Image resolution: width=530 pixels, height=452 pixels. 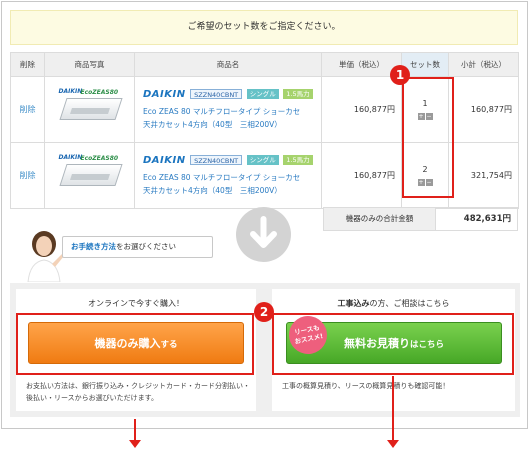 What do you see at coordinates (135, 344) in the screenshot?
I see `buy-highlight-box` at bounding box center [135, 344].